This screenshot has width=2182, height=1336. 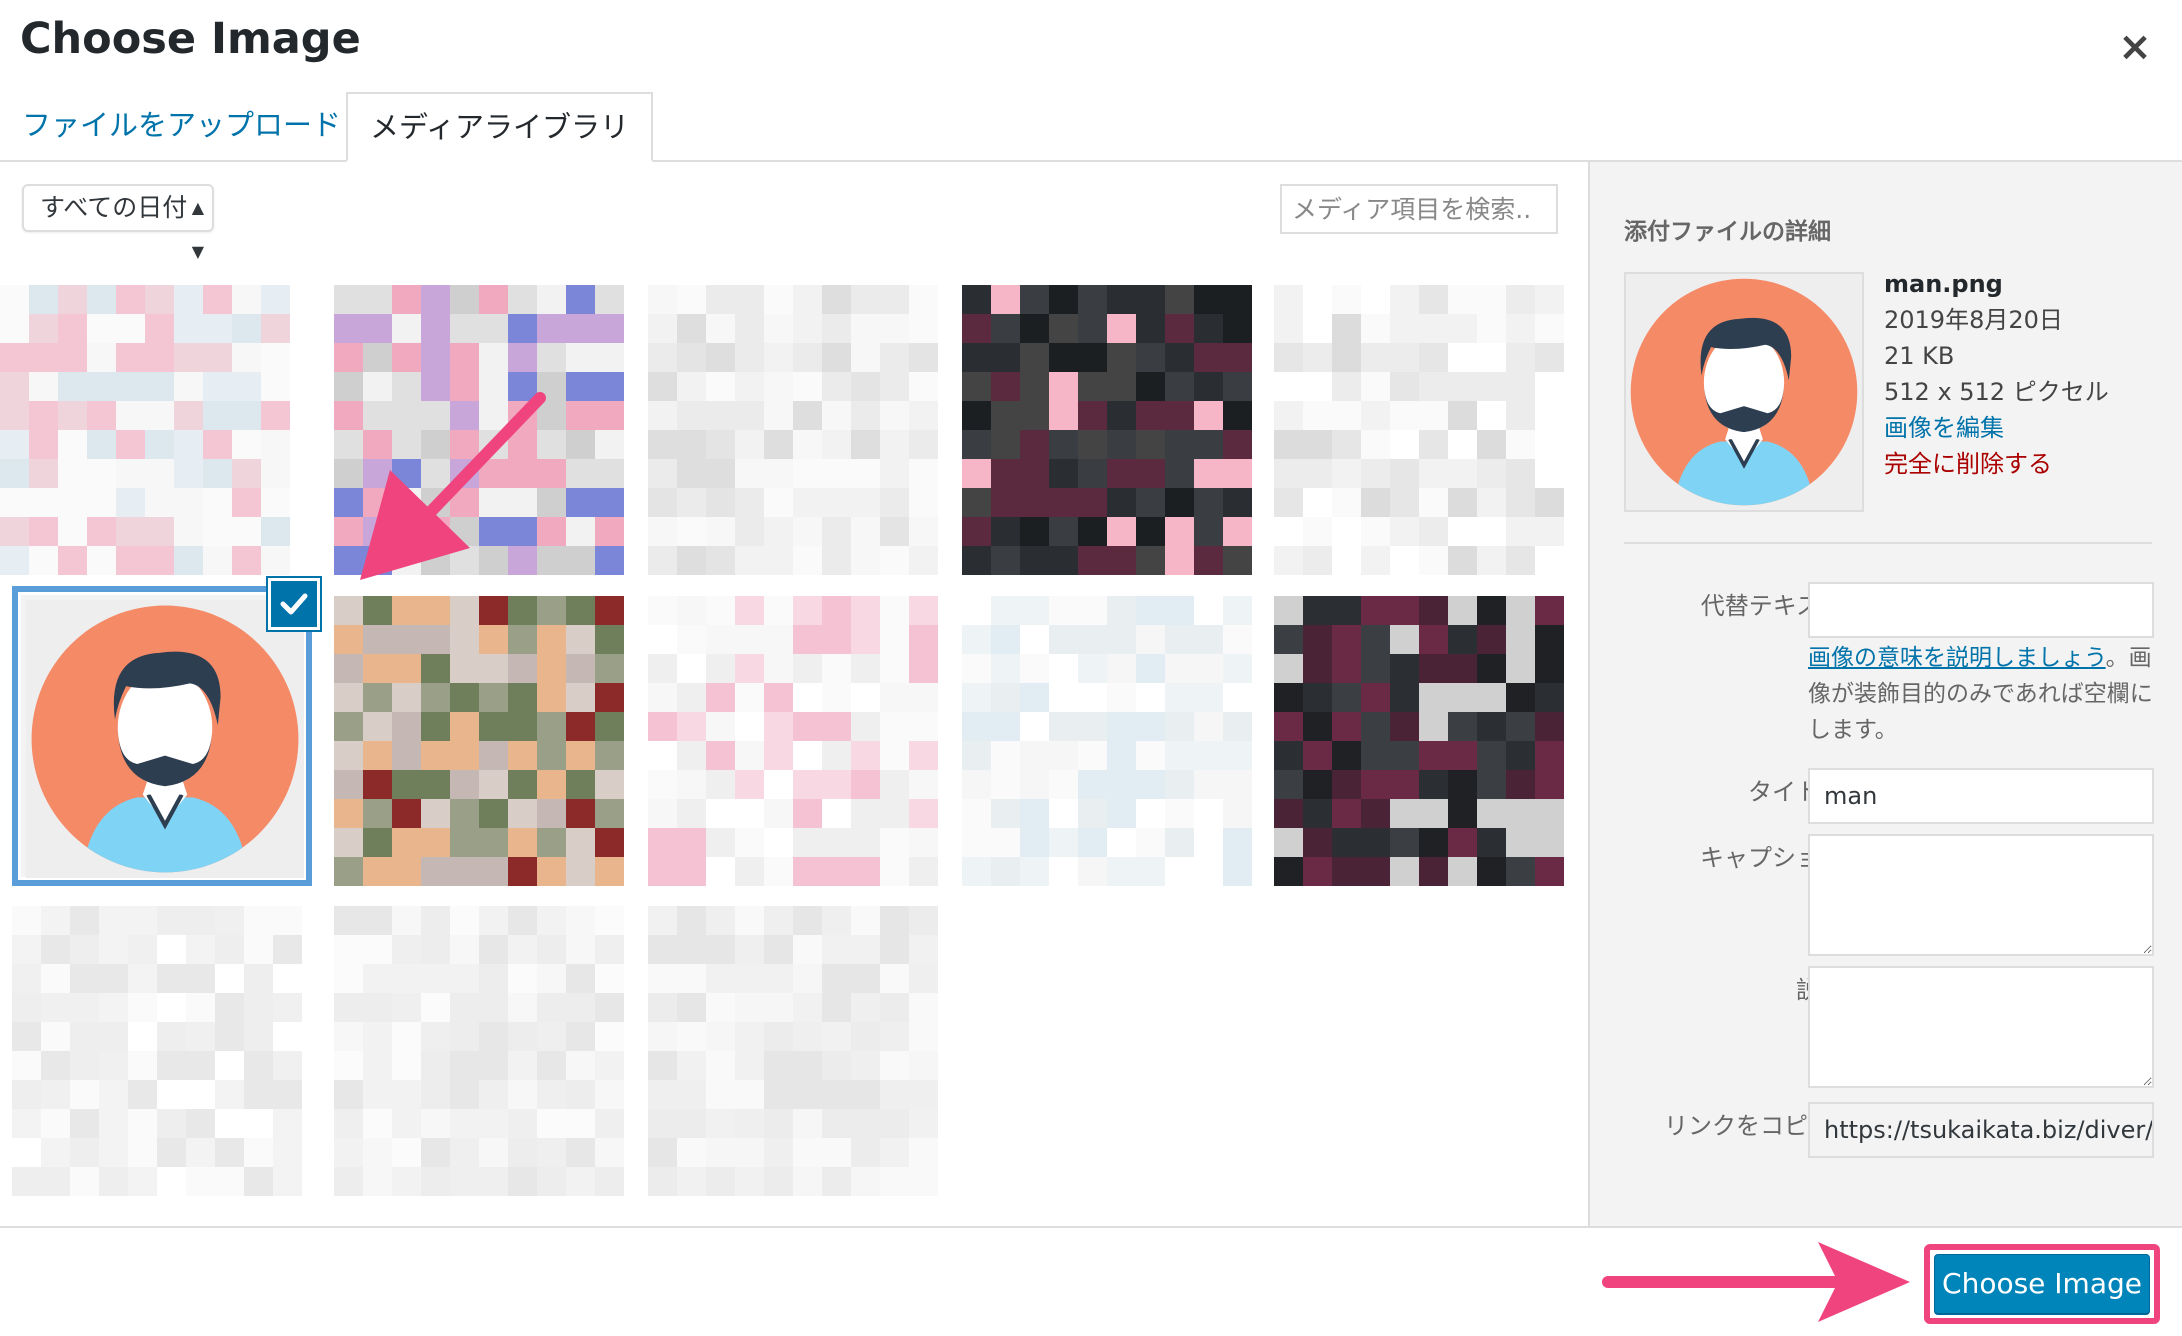 I want to click on alt-text-help: 画像の意味を説明しましょう。画像が装飾目的のみであれば空欄にします。, so click(x=1981, y=694).